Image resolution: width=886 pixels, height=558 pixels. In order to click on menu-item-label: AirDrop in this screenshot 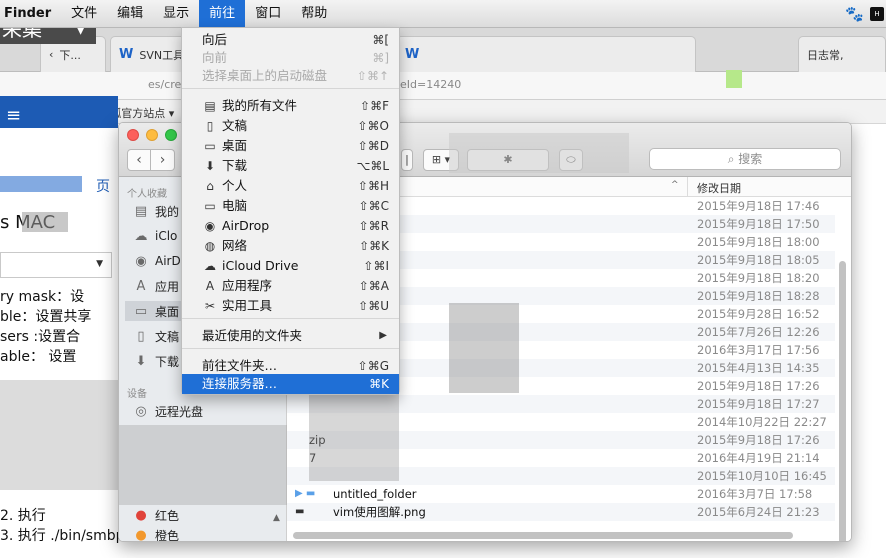, I will do `click(246, 225)`.